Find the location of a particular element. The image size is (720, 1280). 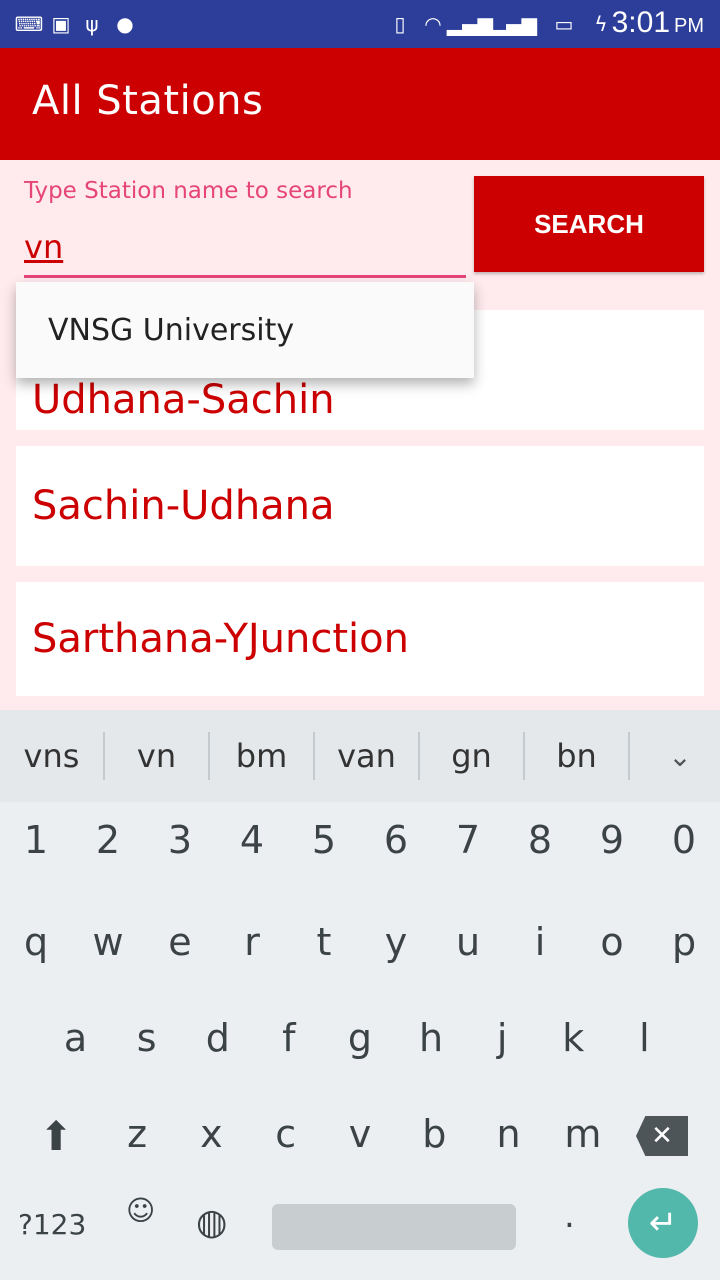

key-y: y is located at coordinates (396, 942).